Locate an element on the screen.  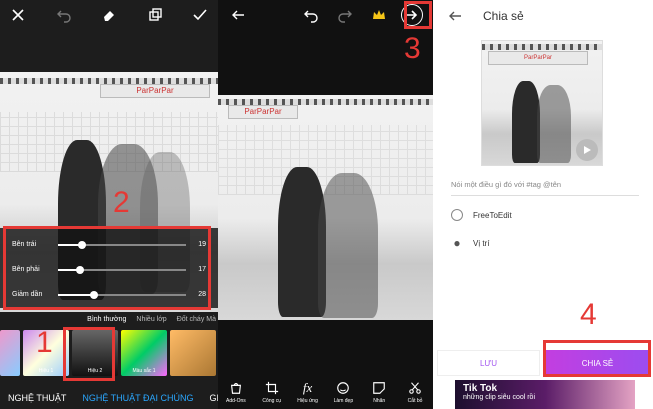
face-icon is located at coordinates (343, 388).